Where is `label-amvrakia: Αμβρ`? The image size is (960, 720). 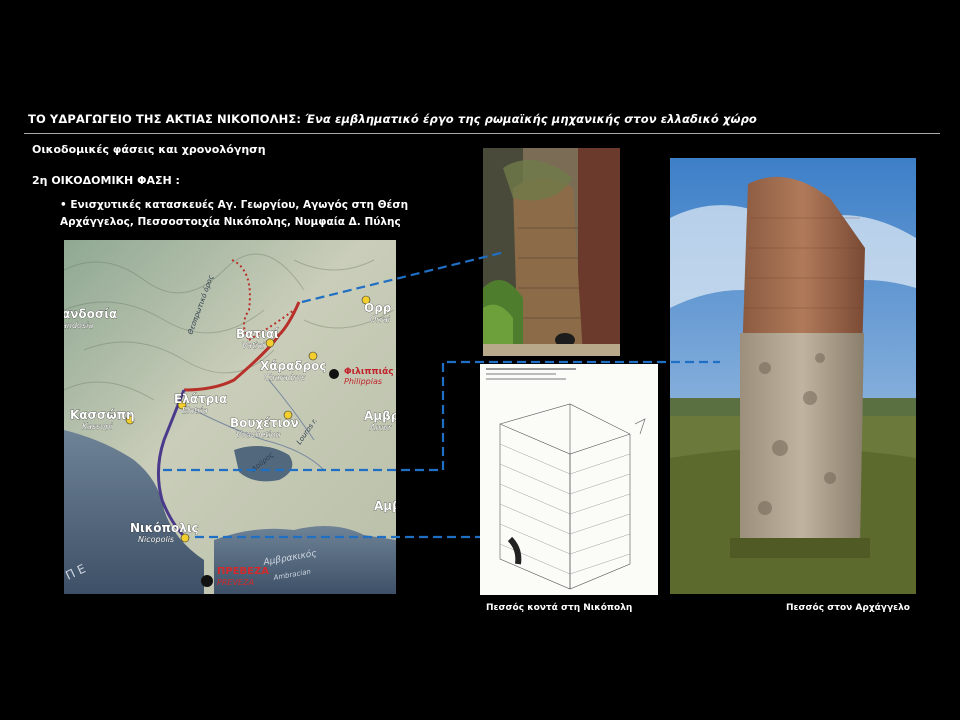
label-amvrakia: Αμβρ is located at coordinates (380, 416).